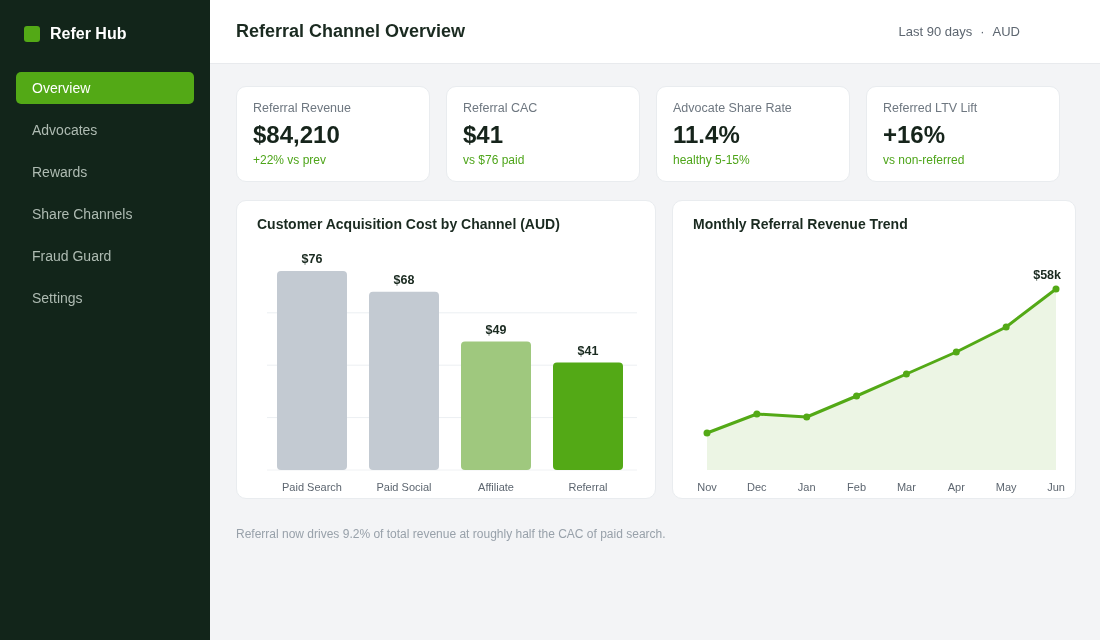  What do you see at coordinates (312, 487) in the screenshot?
I see `category-label: Paid Search` at bounding box center [312, 487].